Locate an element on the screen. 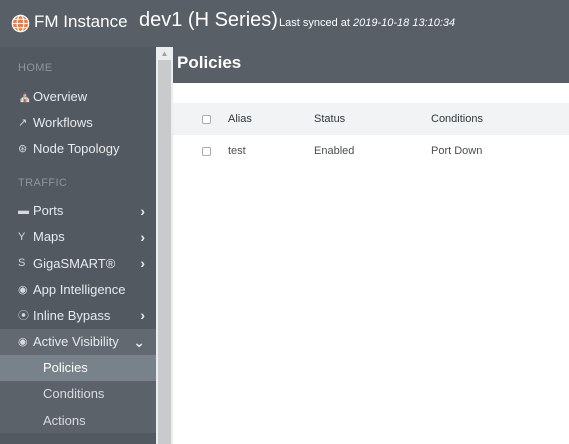 Image resolution: width=569 pixels, height=444 pixels. sidebar-scrollbar: ▲ is located at coordinates (164, 245).